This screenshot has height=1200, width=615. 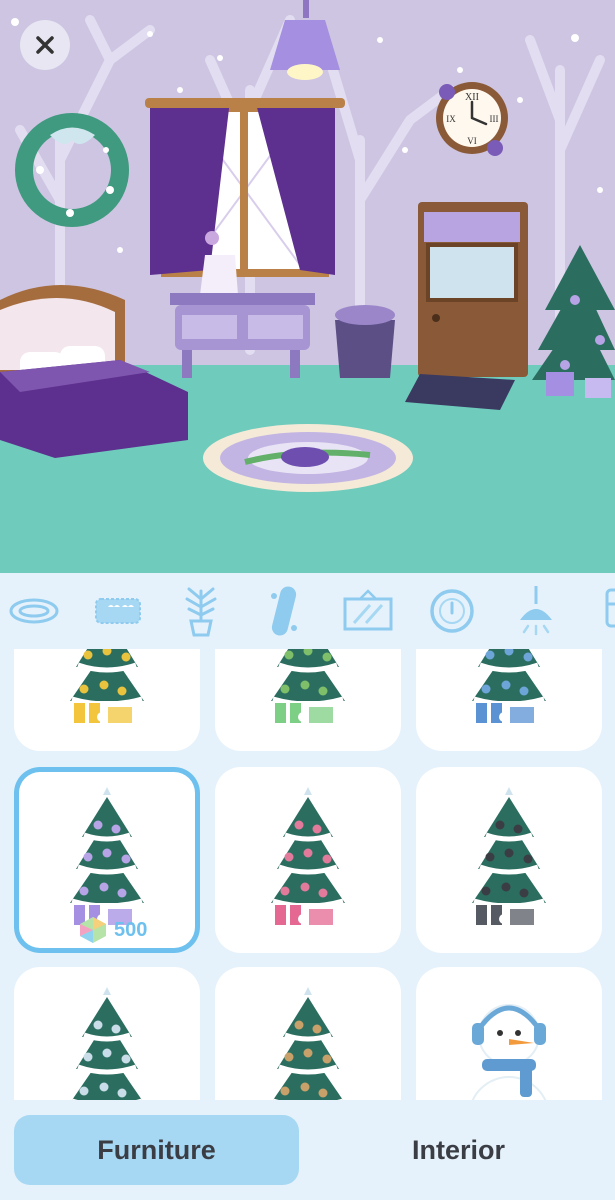 I want to click on ceiling-lamp-icon, so click(x=536, y=611).